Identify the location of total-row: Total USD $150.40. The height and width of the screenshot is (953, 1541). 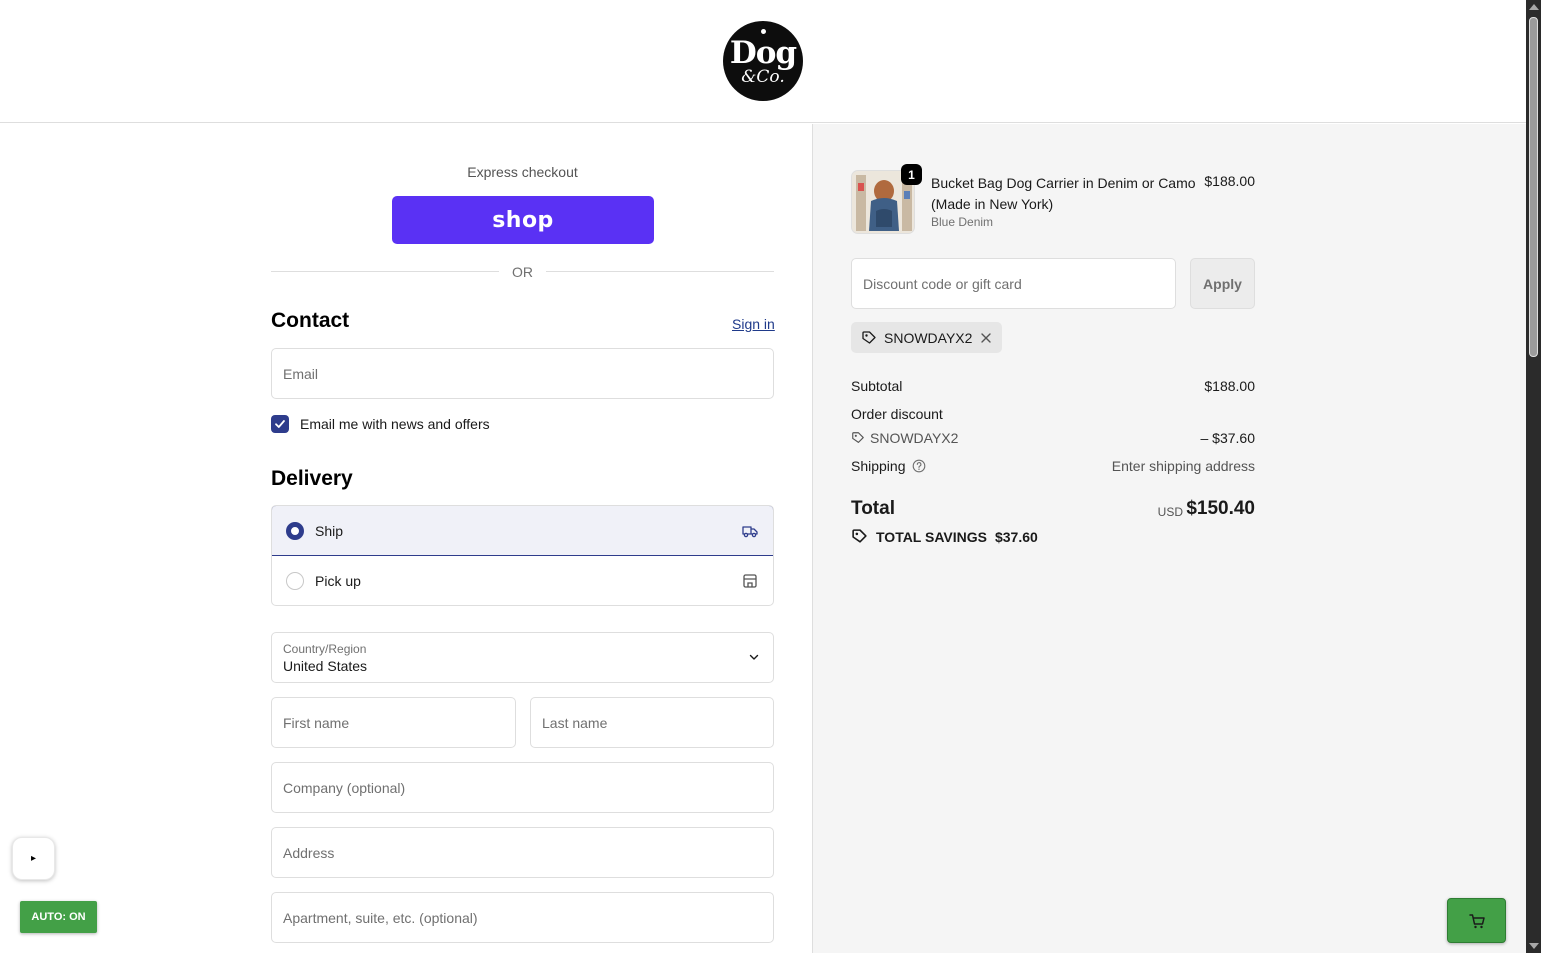
(1053, 511).